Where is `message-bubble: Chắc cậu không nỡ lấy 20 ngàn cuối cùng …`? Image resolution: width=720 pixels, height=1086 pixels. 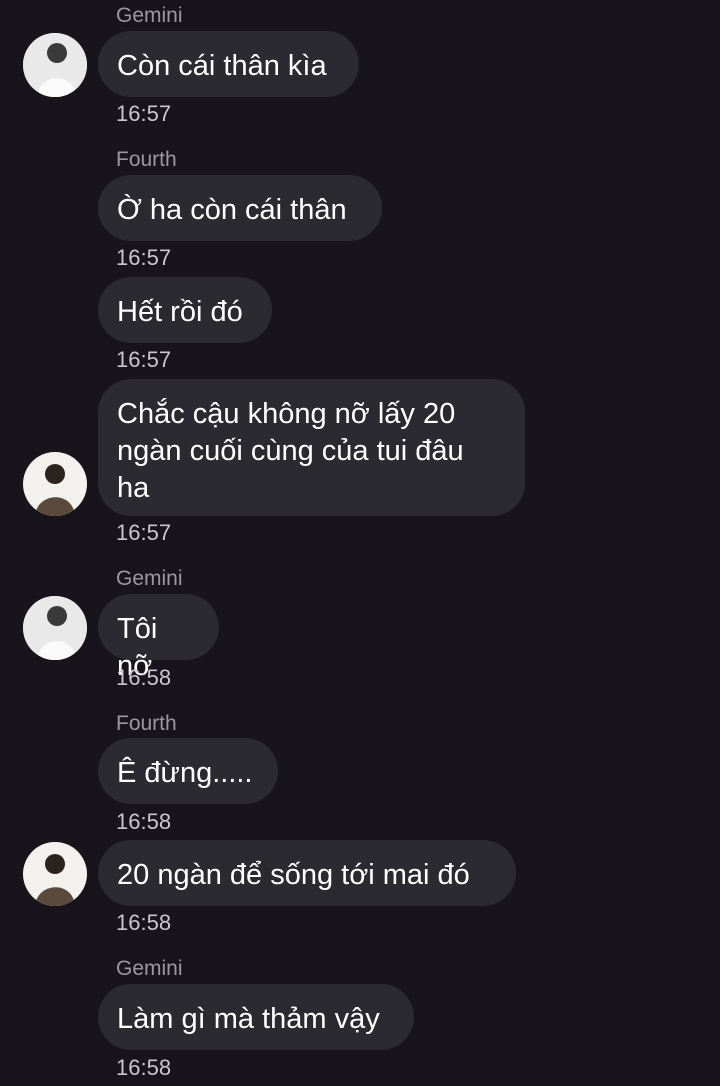 message-bubble: Chắc cậu không nỡ lấy 20 ngàn cuối cùng … is located at coordinates (311, 447).